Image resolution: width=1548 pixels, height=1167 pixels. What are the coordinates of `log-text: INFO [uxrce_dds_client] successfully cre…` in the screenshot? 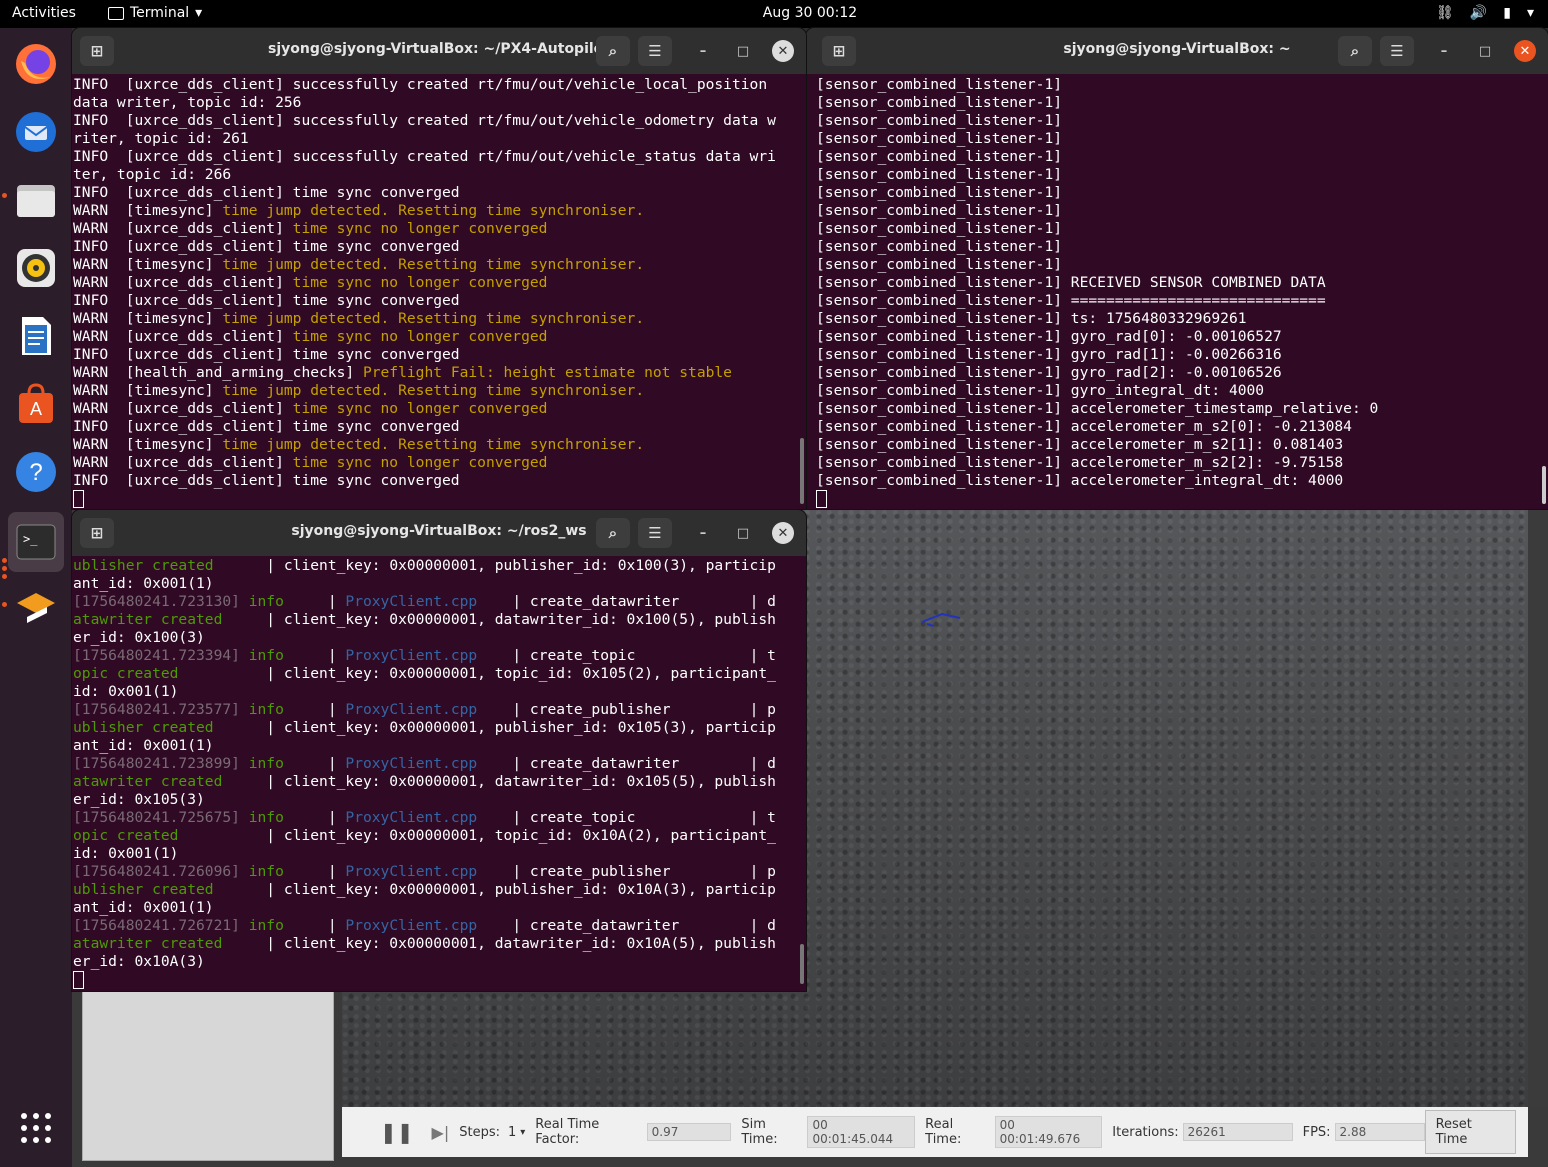 It's located at (420, 84).